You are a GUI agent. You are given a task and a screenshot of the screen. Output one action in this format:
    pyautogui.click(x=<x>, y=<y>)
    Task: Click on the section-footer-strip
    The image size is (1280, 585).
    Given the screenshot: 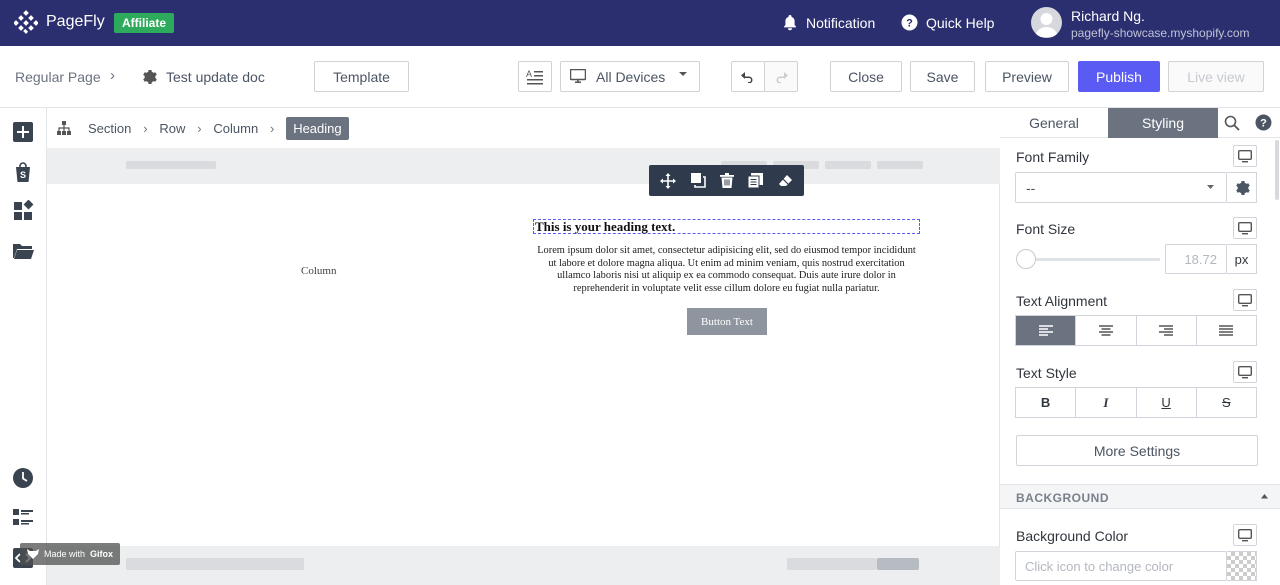 What is the action you would take?
    pyautogui.click(x=523, y=565)
    